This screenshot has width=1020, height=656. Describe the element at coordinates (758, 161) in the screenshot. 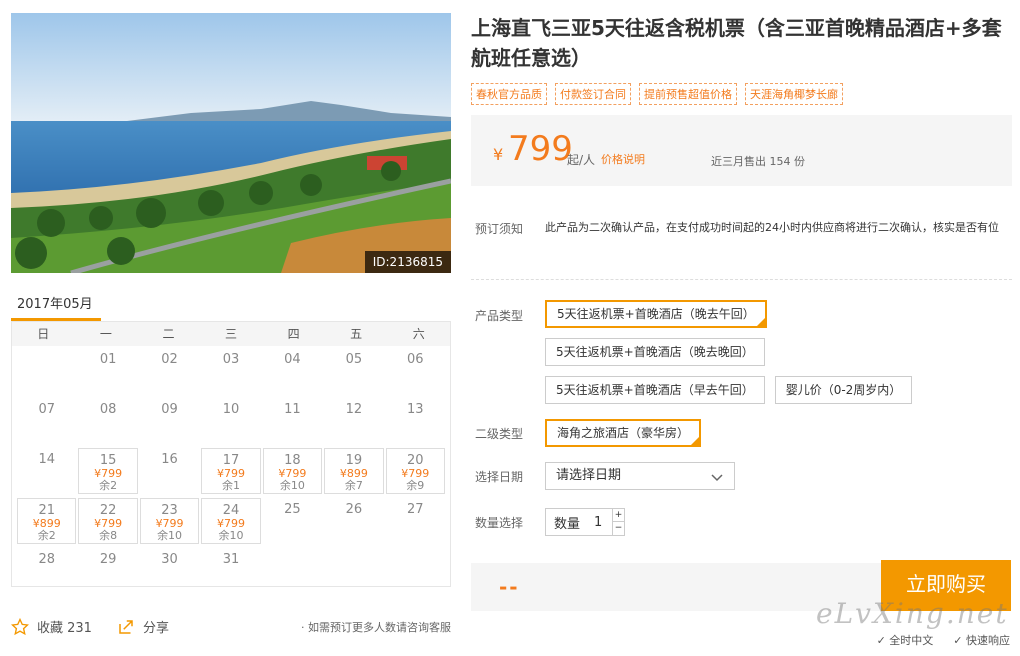

I see `sold-count: 近三月售出 154 份` at that location.